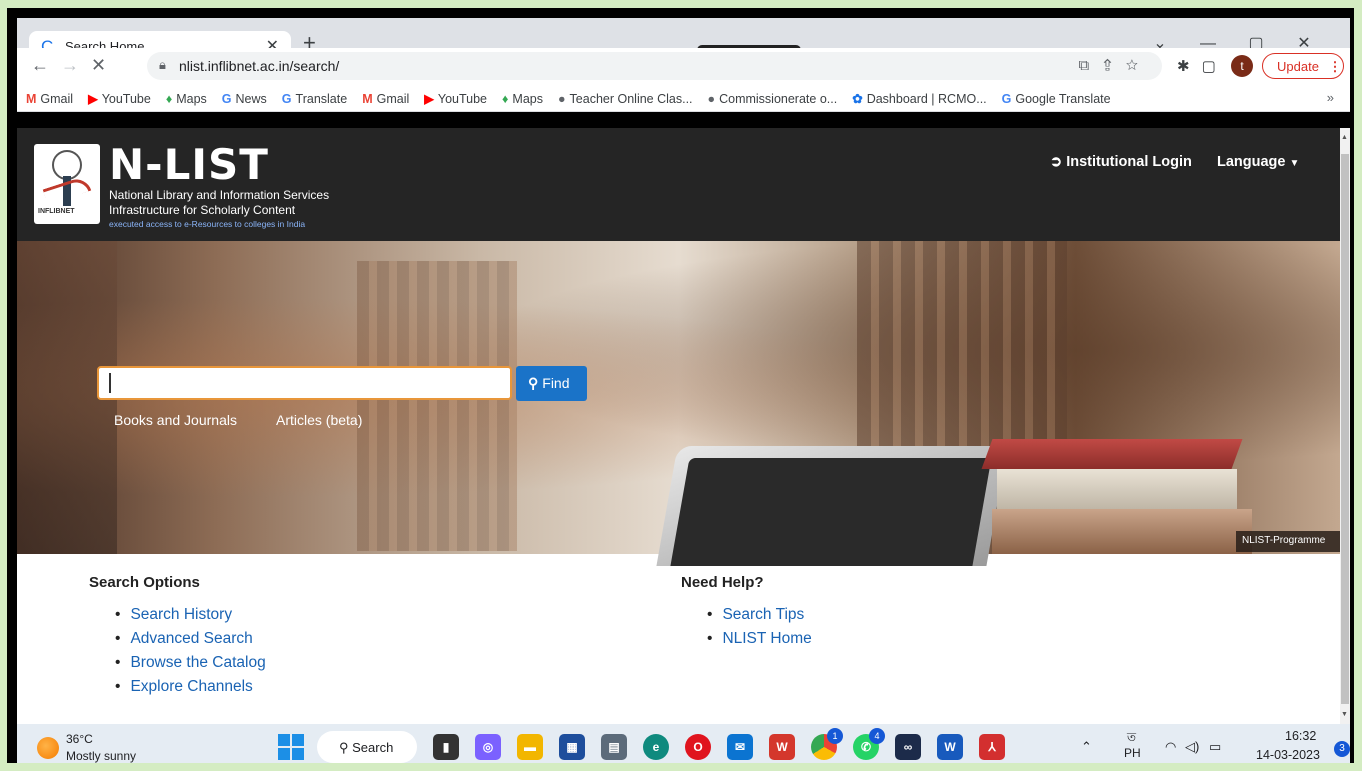  What do you see at coordinates (119, 95) in the screenshot?
I see `bookmark-youtube: ▶ YouTube` at bounding box center [119, 95].